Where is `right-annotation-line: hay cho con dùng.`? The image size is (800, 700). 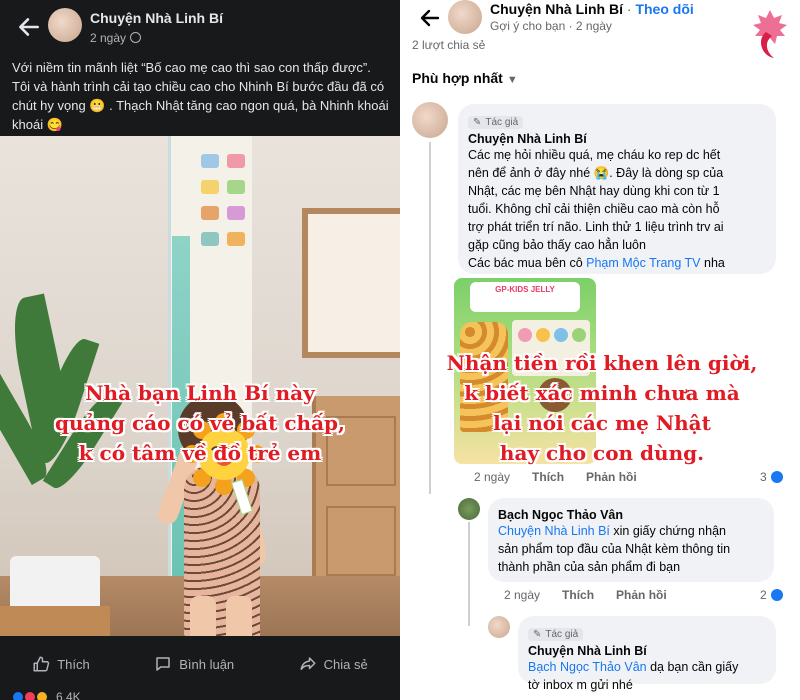 right-annotation-line: hay cho con dùng. is located at coordinates (602, 453).